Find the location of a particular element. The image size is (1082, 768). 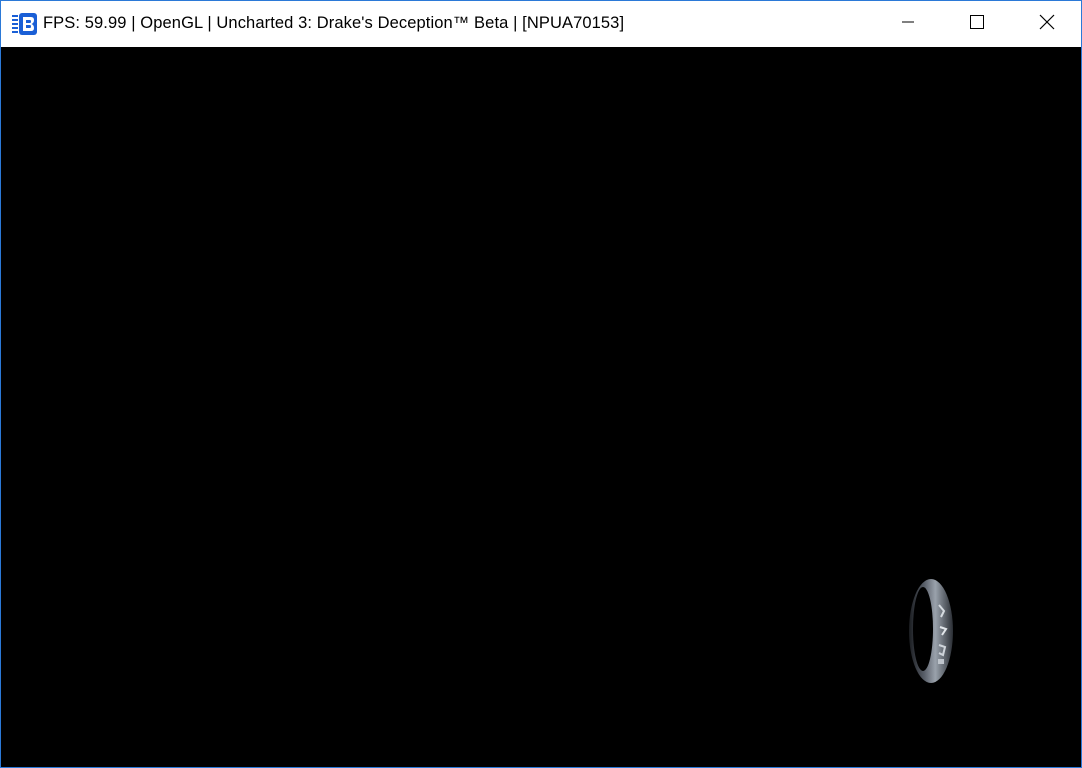

close-button is located at coordinates (1046, 24).